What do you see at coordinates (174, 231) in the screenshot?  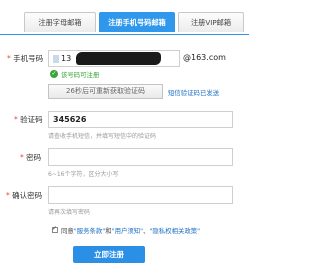 I see `privacy-policy-link: "隐私权相关政策"` at bounding box center [174, 231].